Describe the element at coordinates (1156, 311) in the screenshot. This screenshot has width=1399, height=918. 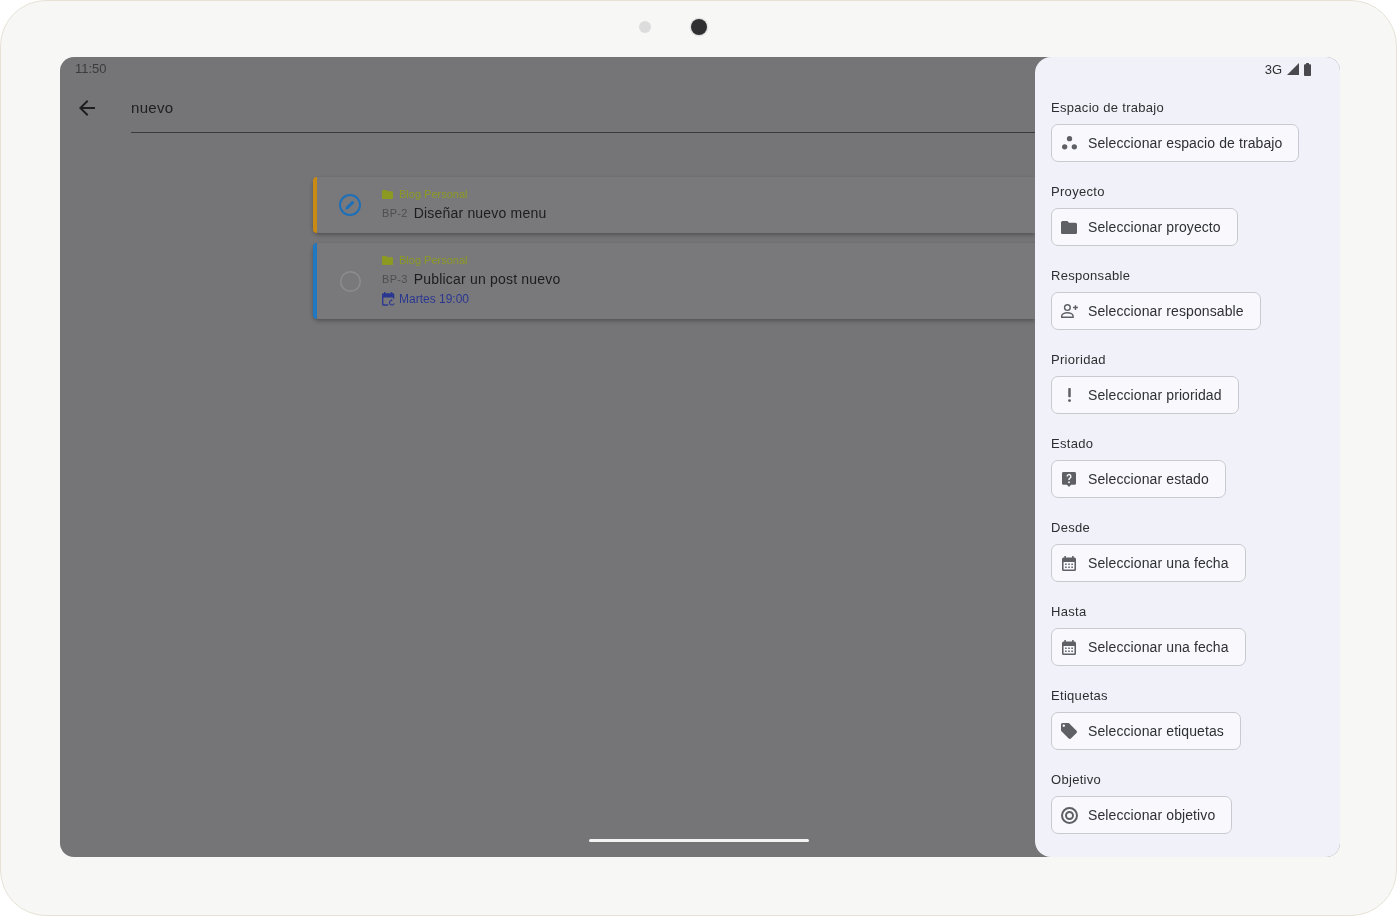
I see `select-button: Seleccionar responsable` at that location.